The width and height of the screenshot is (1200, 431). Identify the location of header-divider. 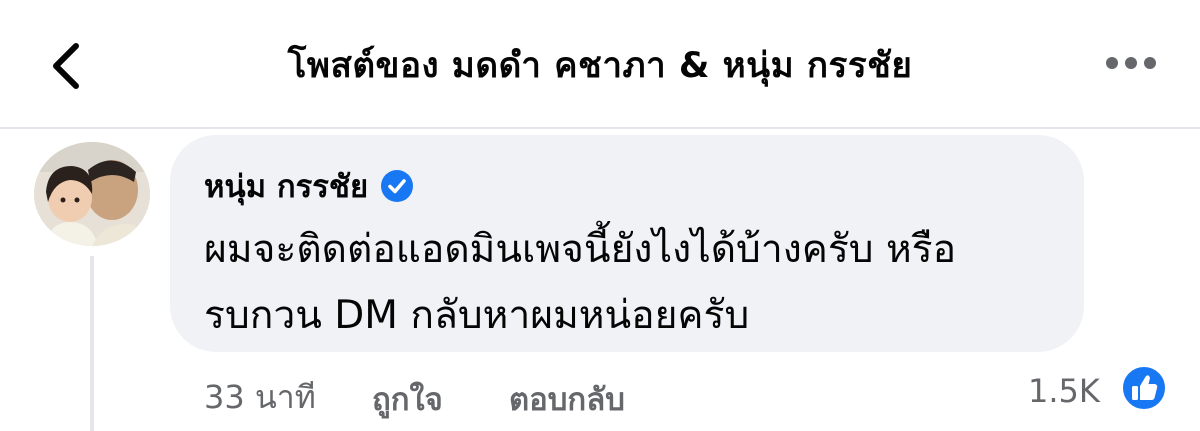
(600, 128).